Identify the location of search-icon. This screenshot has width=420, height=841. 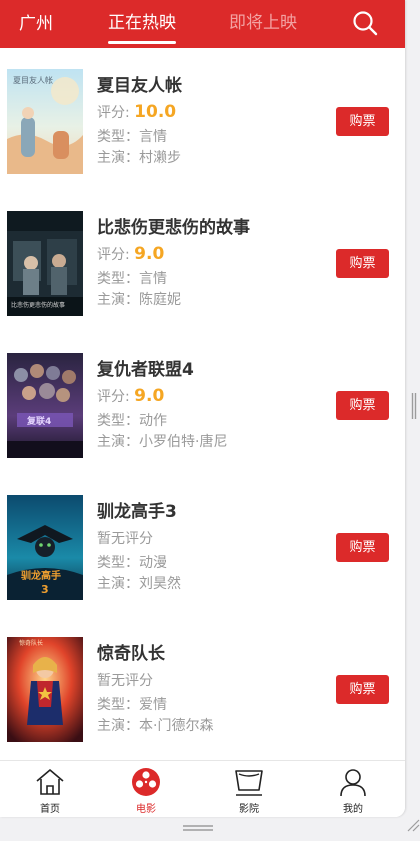
(365, 23).